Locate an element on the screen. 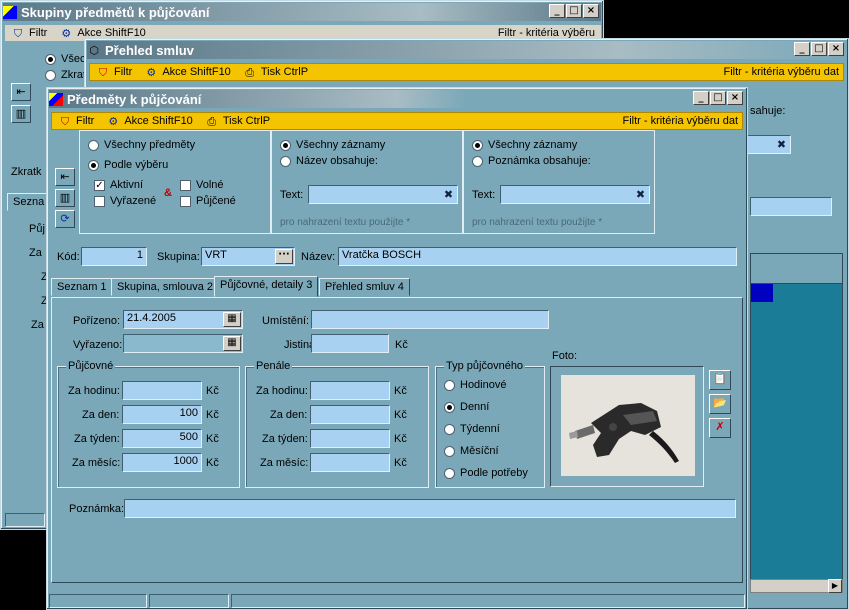 The height and width of the screenshot is (610, 849). photo-frame is located at coordinates (627, 426).